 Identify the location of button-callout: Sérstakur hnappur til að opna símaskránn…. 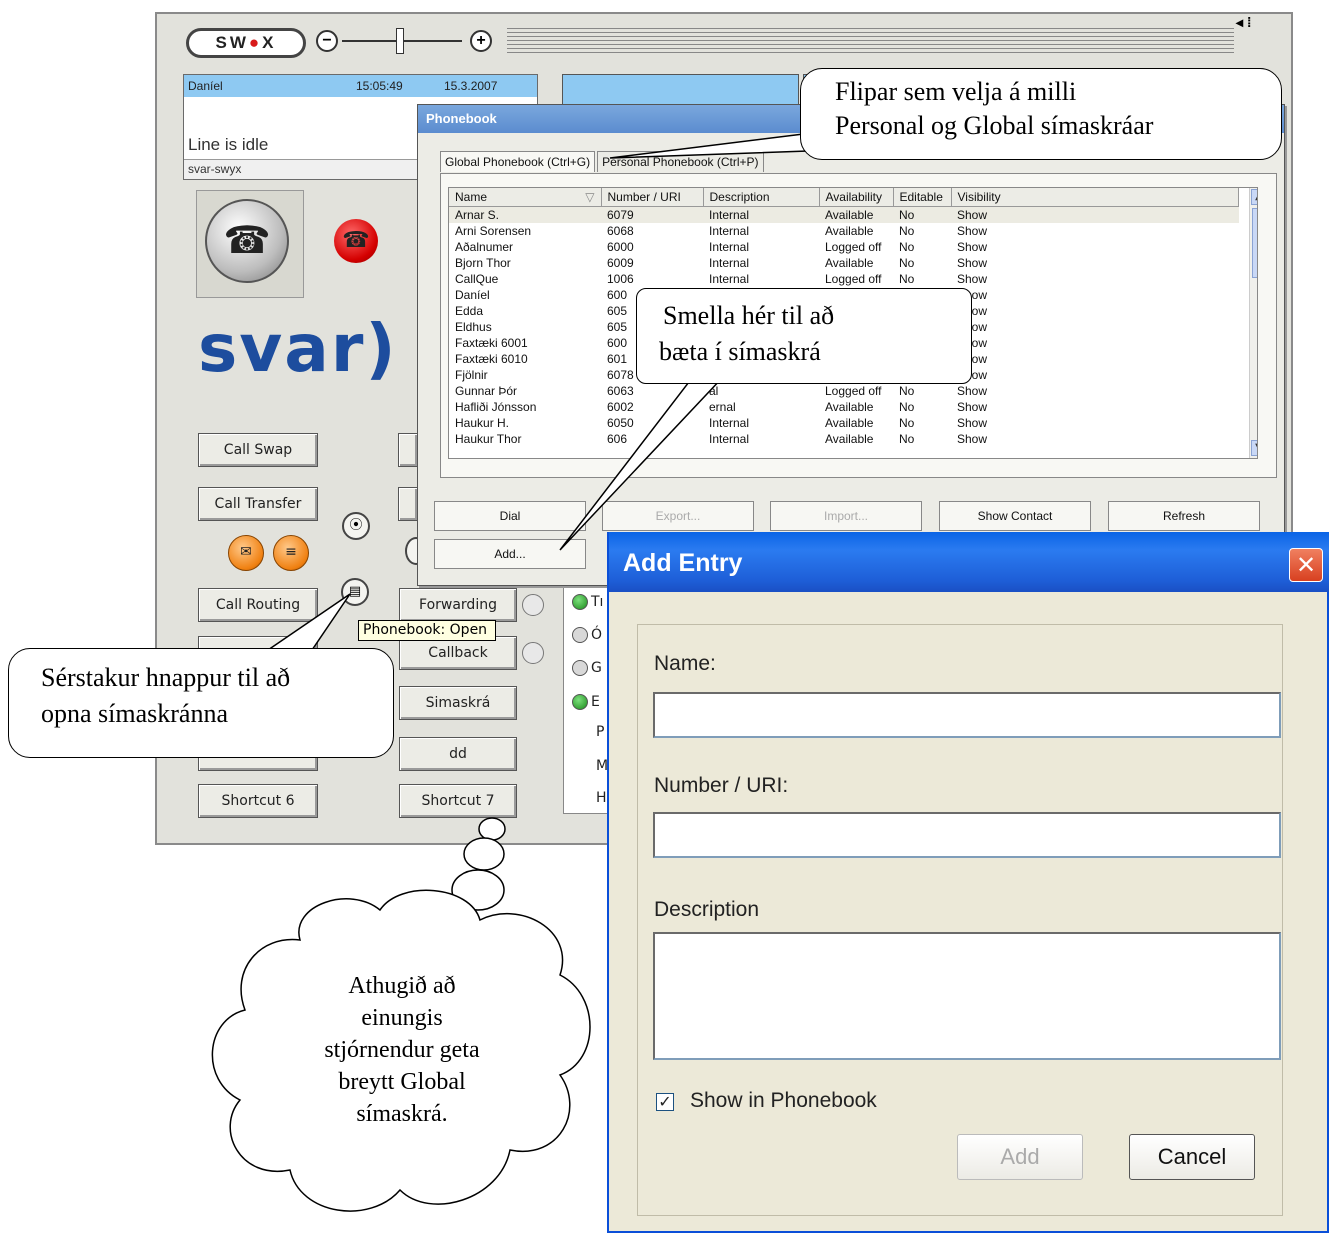
(201, 703).